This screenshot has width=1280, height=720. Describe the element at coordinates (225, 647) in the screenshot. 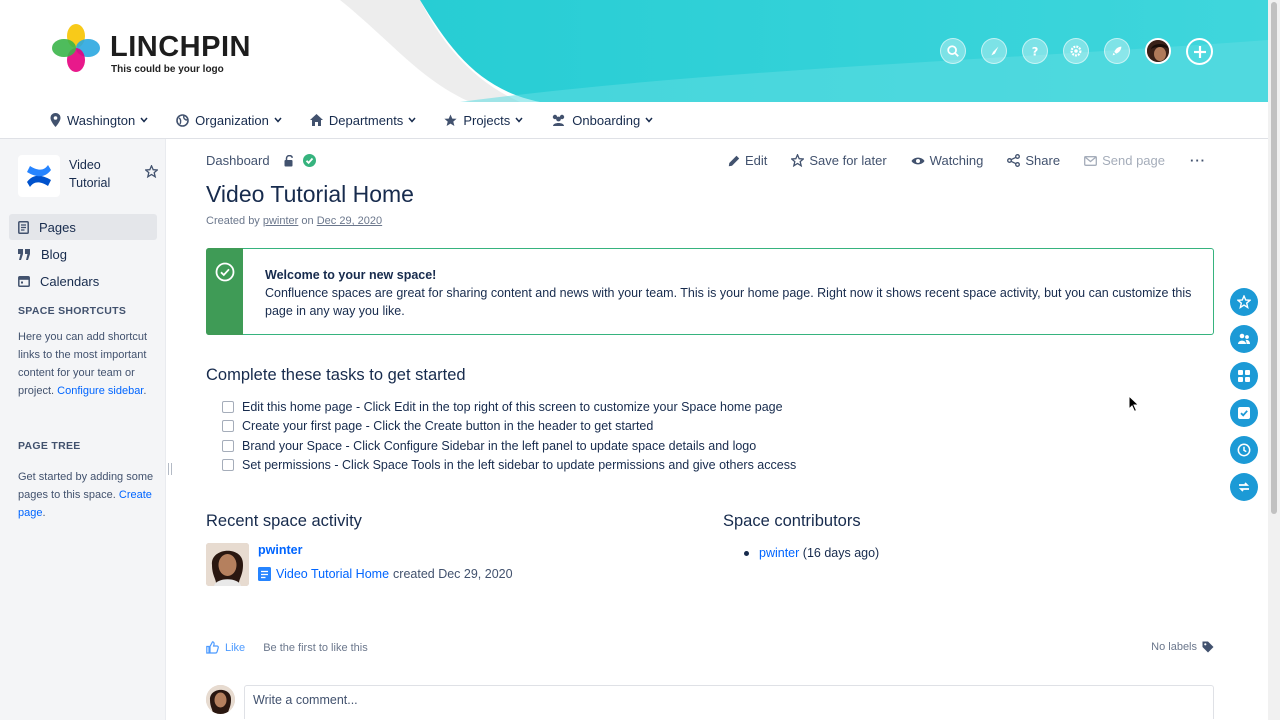

I see `like-button: Like` at that location.